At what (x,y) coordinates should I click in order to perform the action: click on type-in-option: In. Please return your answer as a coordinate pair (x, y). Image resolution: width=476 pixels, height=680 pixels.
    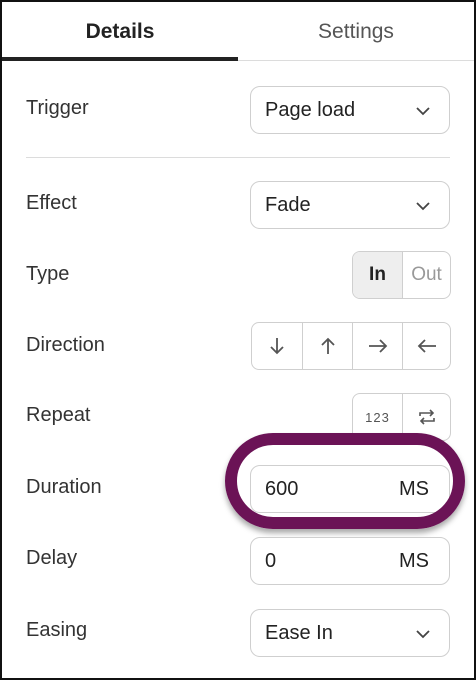
    Looking at the image, I should click on (377, 275).